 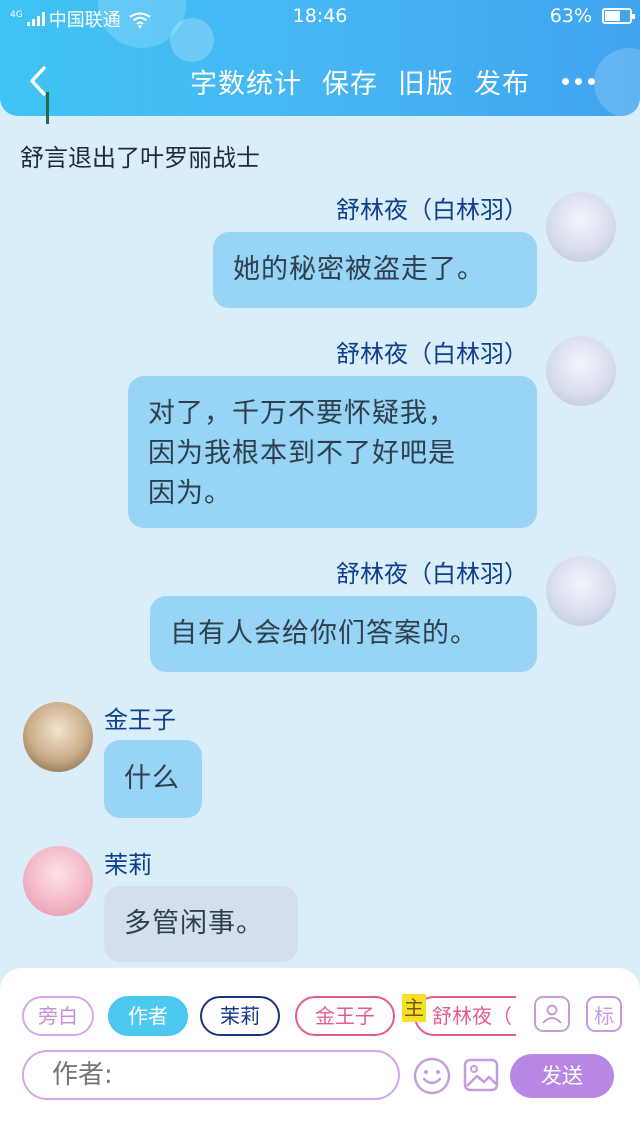 What do you see at coordinates (570, 16) in the screenshot?
I see `battery-percent: 63%` at bounding box center [570, 16].